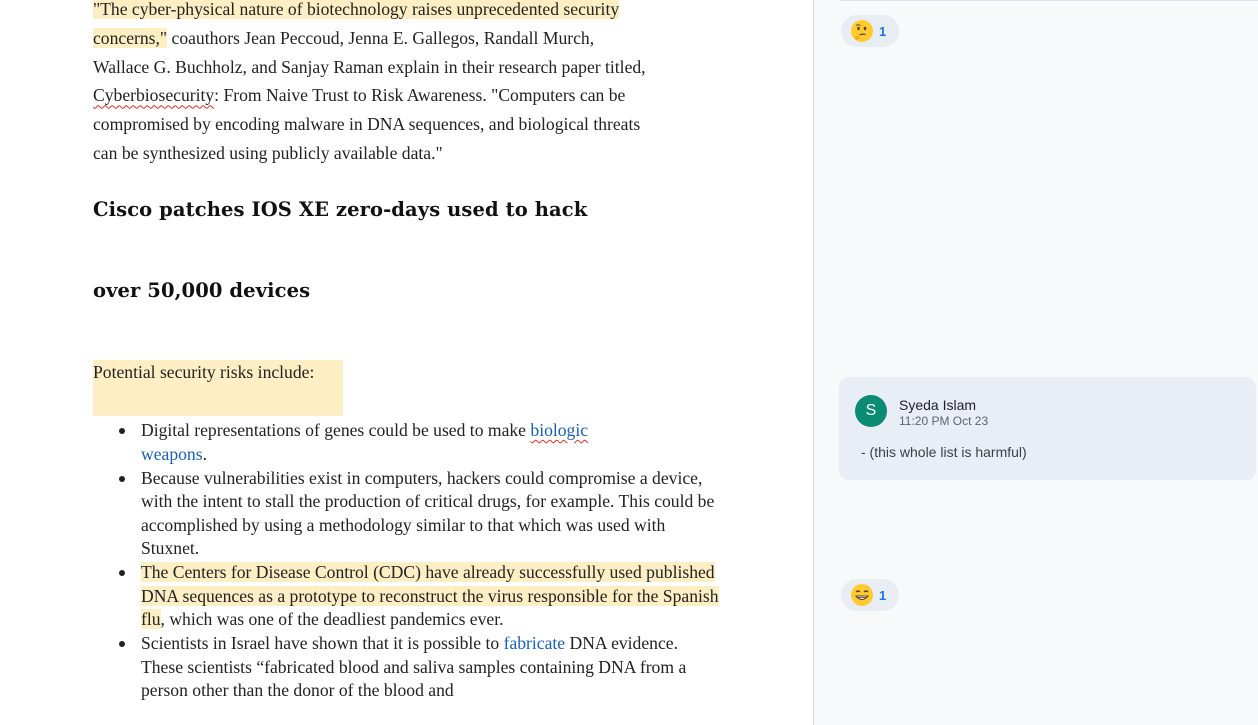 Image resolution: width=1258 pixels, height=725 pixels. What do you see at coordinates (862, 31) in the screenshot?
I see `thinking-face-icon` at bounding box center [862, 31].